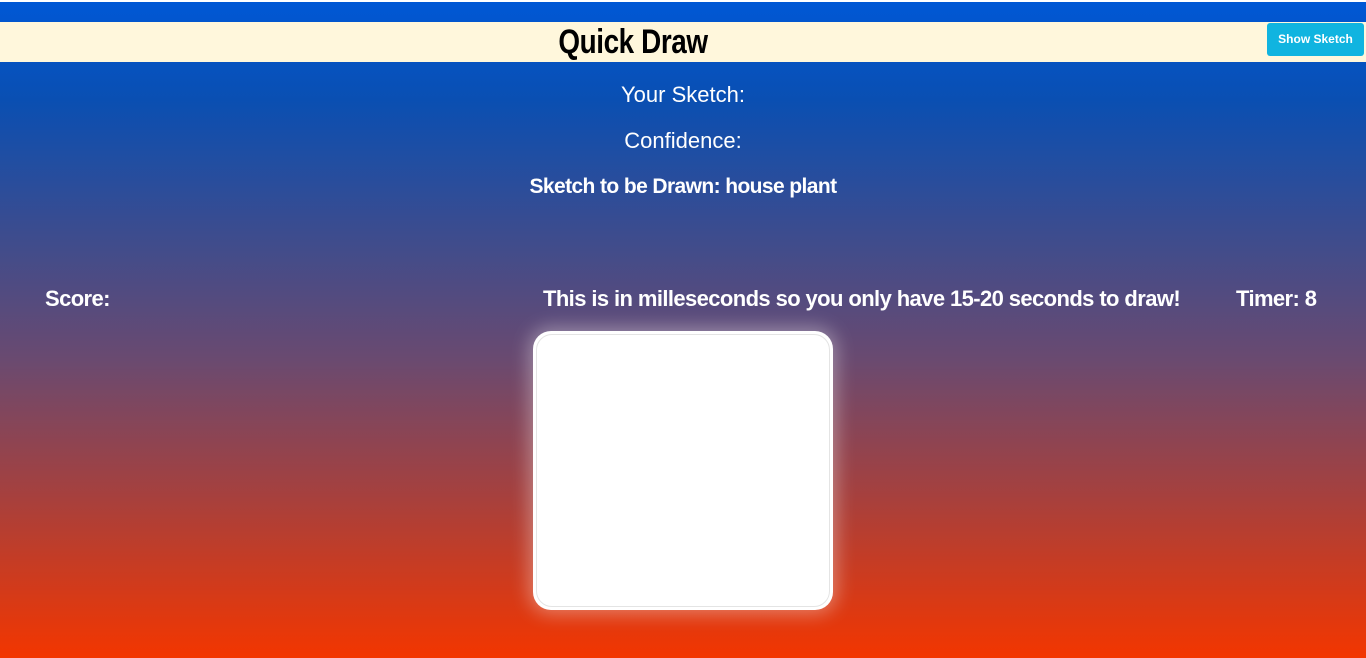  I want to click on show-sketch-button: Show Sketch, so click(1315, 39).